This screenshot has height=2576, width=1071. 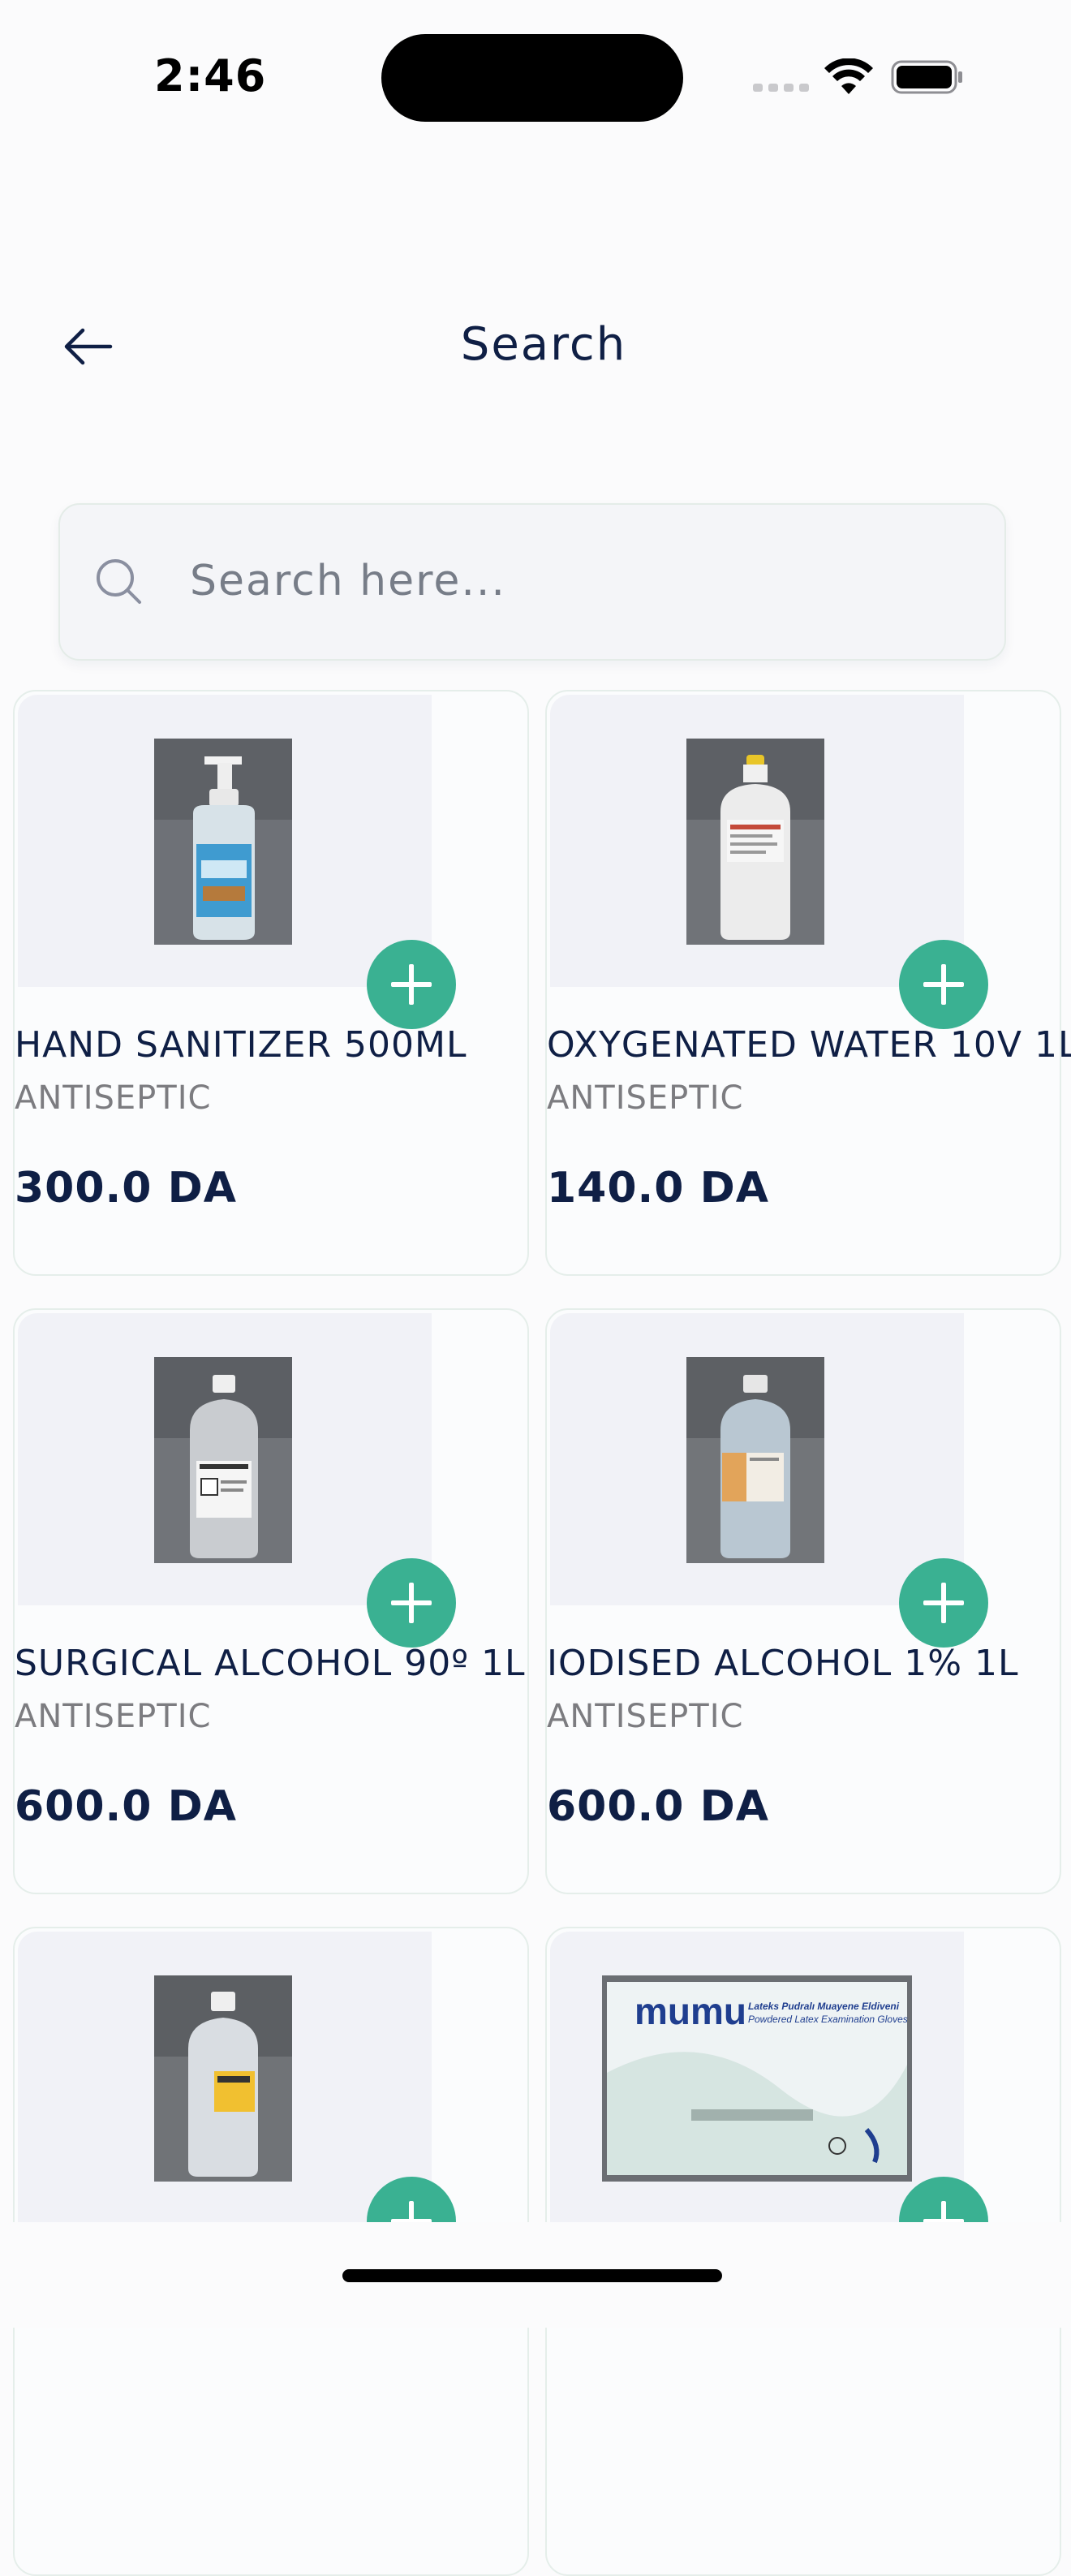 What do you see at coordinates (809, 1045) in the screenshot?
I see `product-name: OXYGENATED WATER 10V 1L` at bounding box center [809, 1045].